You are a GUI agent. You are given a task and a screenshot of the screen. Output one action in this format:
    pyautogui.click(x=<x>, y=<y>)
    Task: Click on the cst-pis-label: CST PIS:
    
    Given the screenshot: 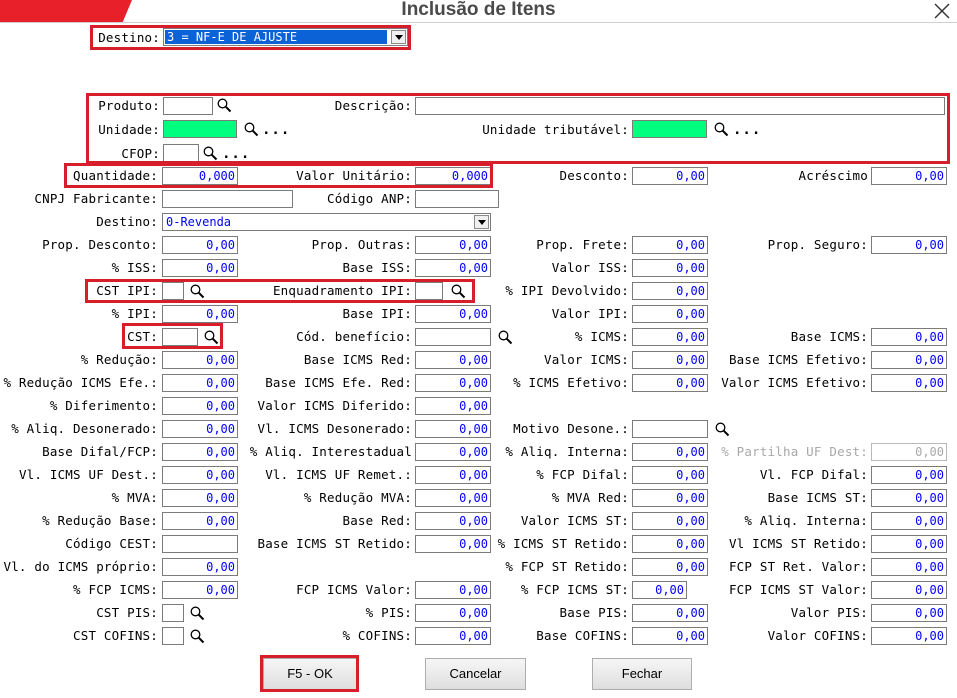 What is the action you would take?
    pyautogui.click(x=127, y=612)
    